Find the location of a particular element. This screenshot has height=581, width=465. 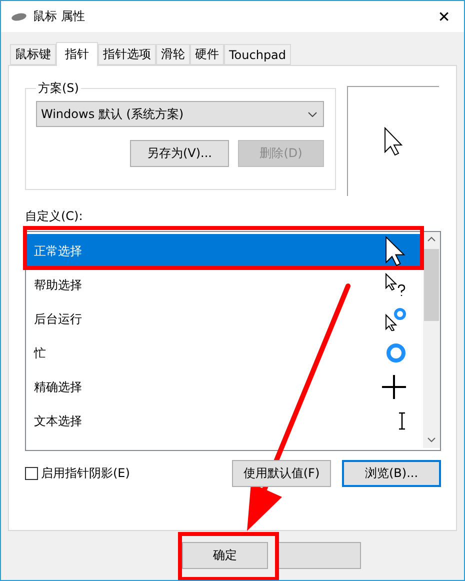

tab: Touchpad is located at coordinates (258, 54).